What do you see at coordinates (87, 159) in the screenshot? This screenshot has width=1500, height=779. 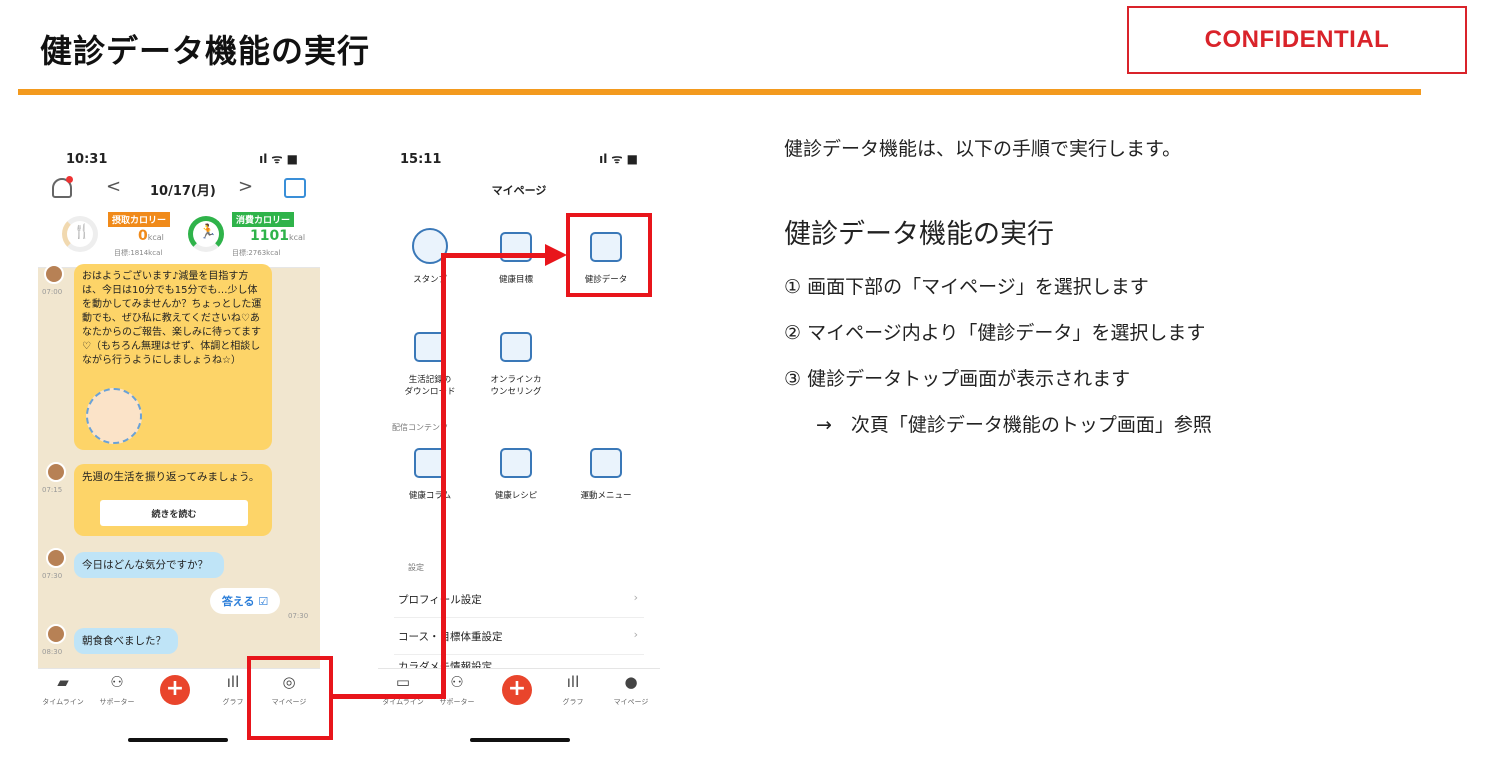 I see `status-time: 10:31` at bounding box center [87, 159].